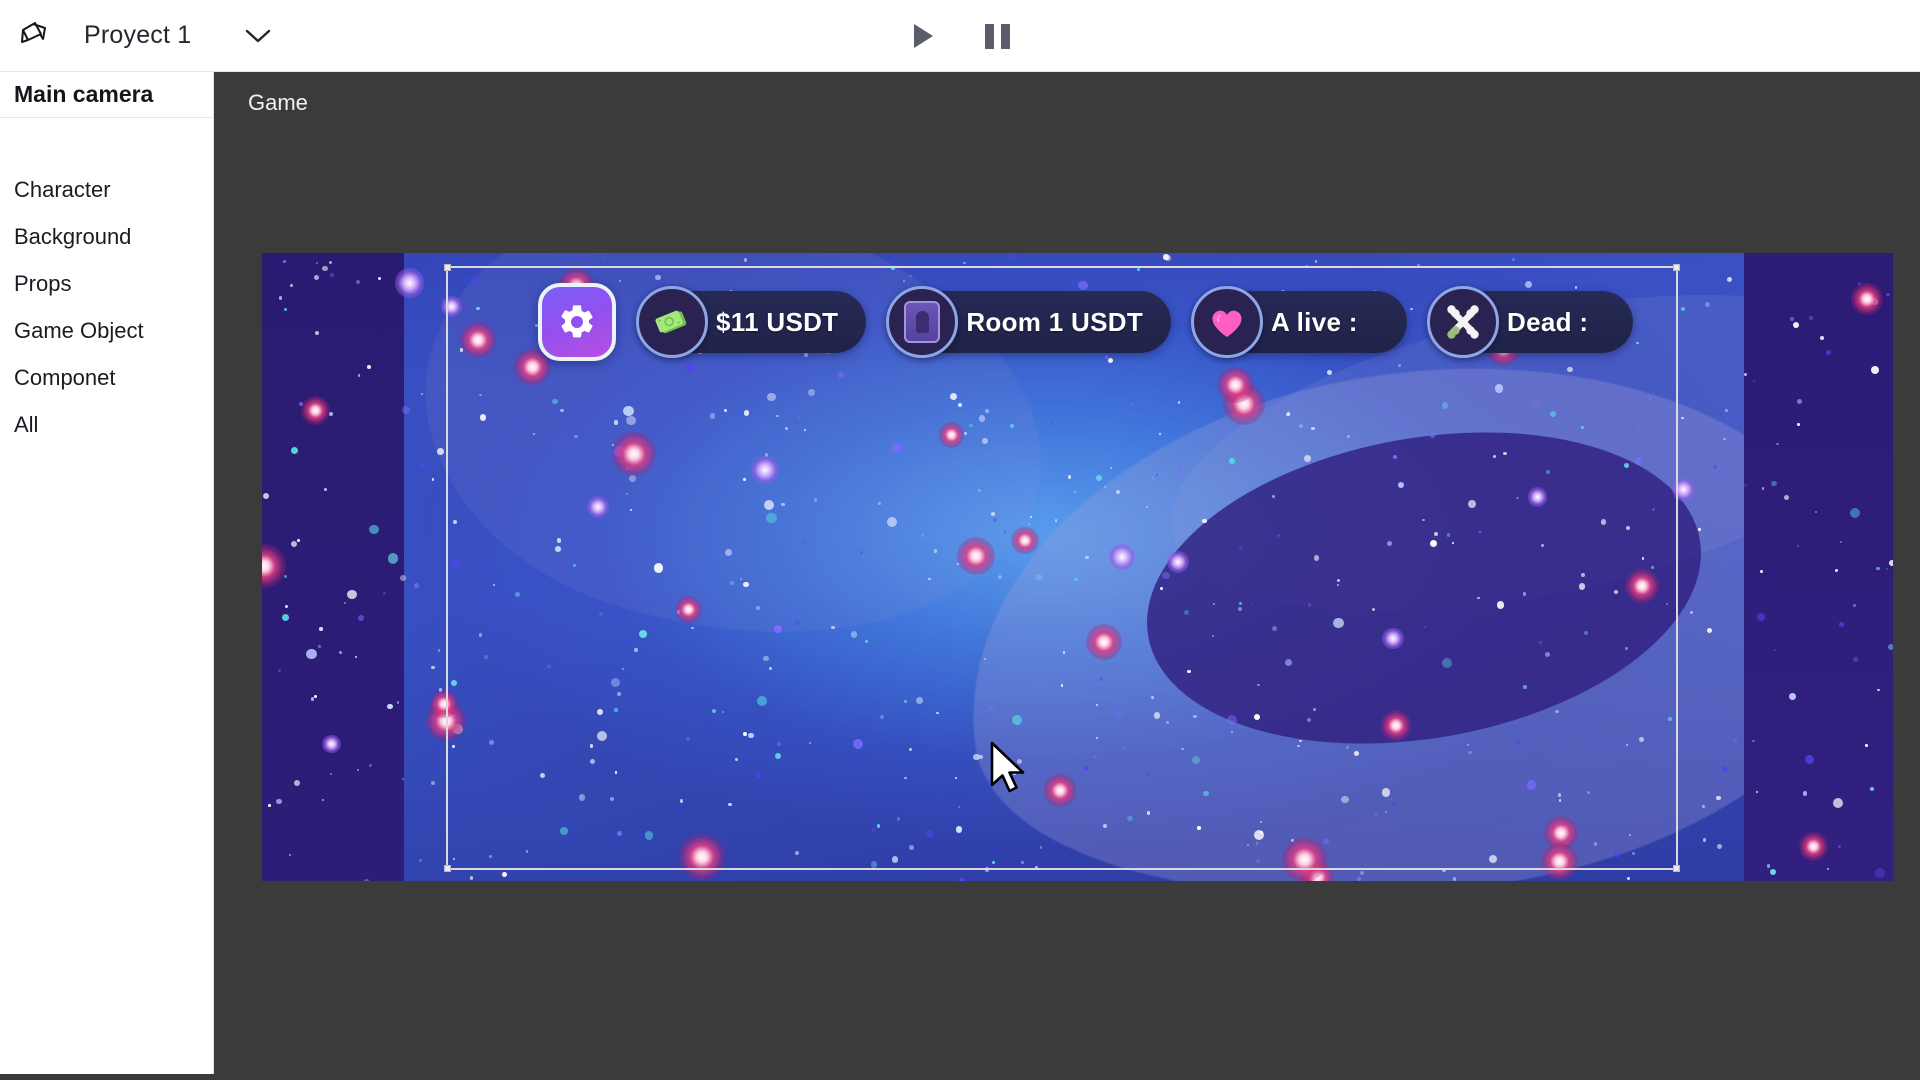 The width and height of the screenshot is (1920, 1080). I want to click on sidebar-item-all: All, so click(106, 424).